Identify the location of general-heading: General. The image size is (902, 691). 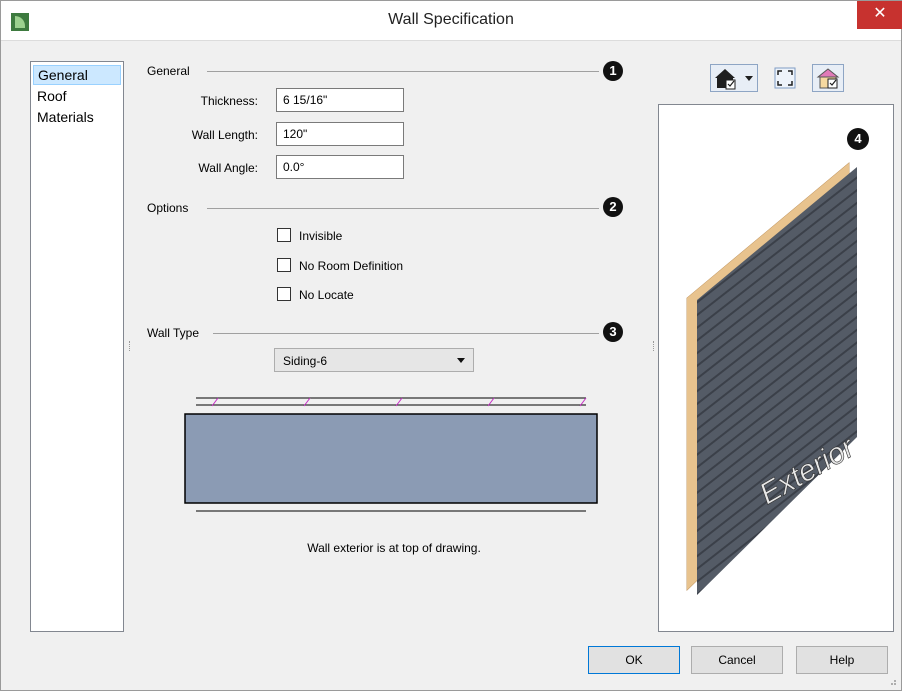
(168, 71).